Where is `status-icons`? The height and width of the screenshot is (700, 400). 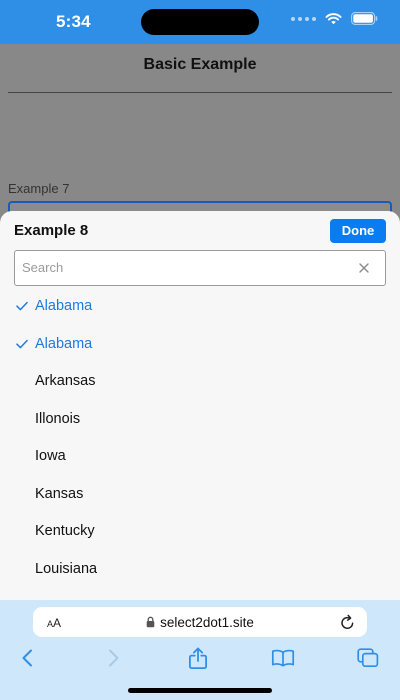 status-icons is located at coordinates (334, 18).